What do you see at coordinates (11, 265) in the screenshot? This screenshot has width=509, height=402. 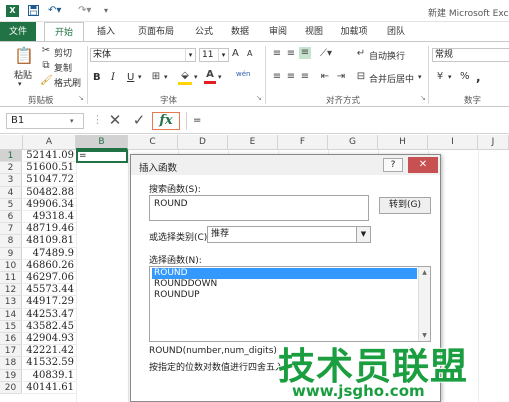 I see `row-header: 10` at bounding box center [11, 265].